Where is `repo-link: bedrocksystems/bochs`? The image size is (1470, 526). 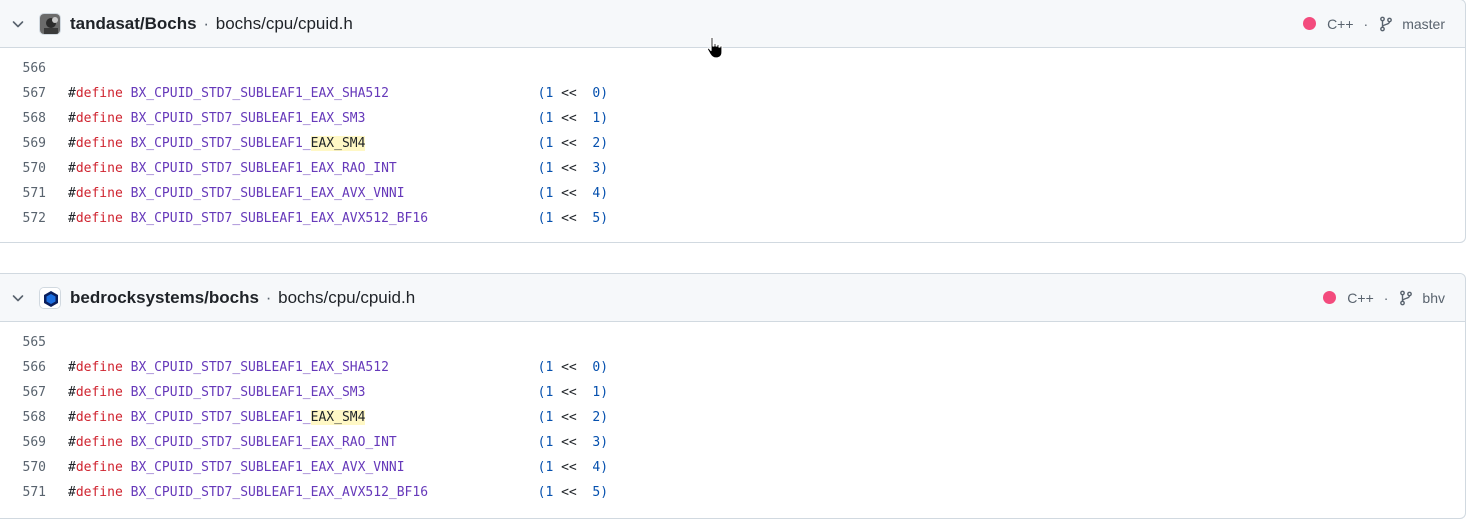 repo-link: bedrocksystems/bochs is located at coordinates (164, 297).